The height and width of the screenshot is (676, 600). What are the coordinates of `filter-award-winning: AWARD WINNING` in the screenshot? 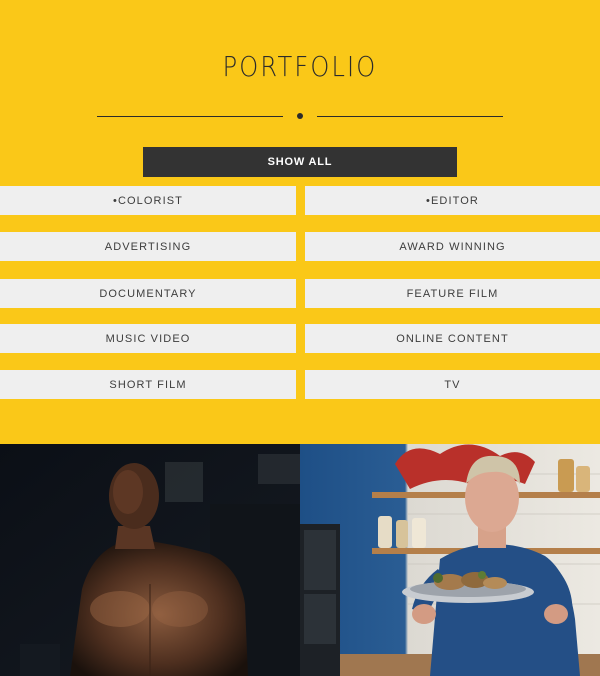 It's located at (452, 246).